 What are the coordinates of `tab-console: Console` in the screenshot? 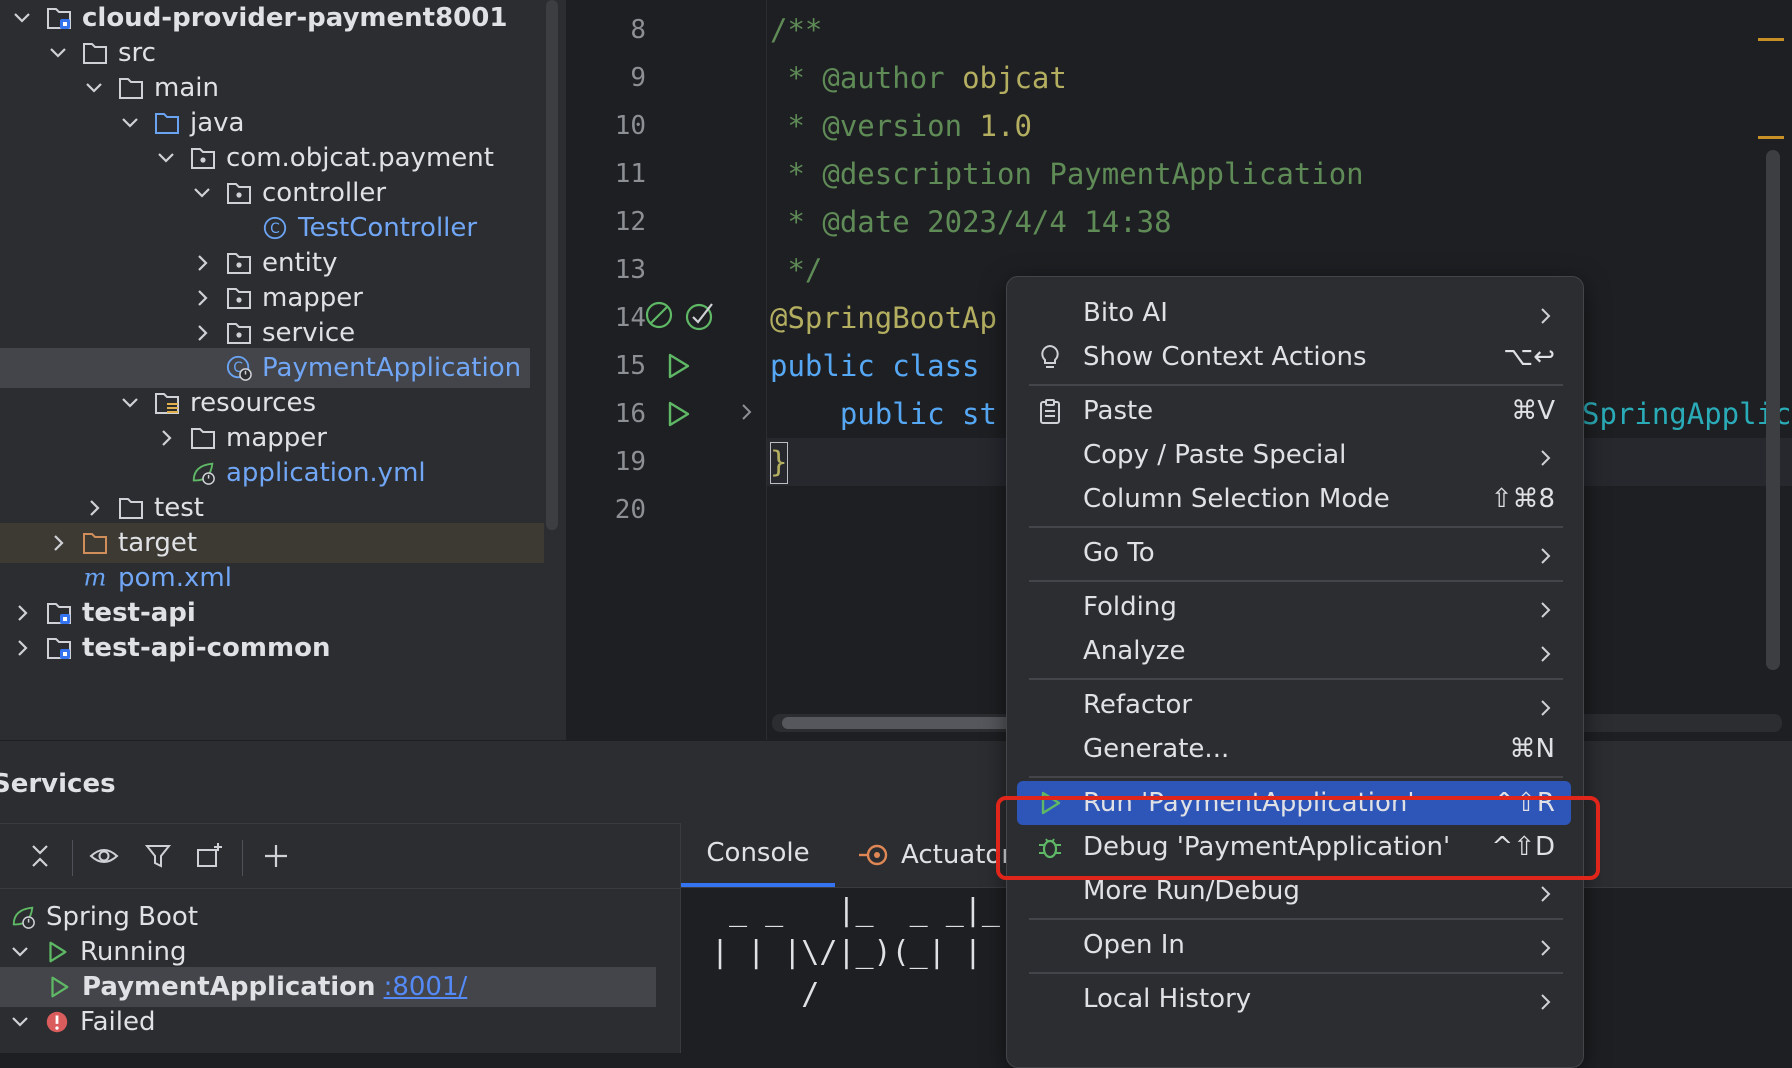 It's located at (758, 855).